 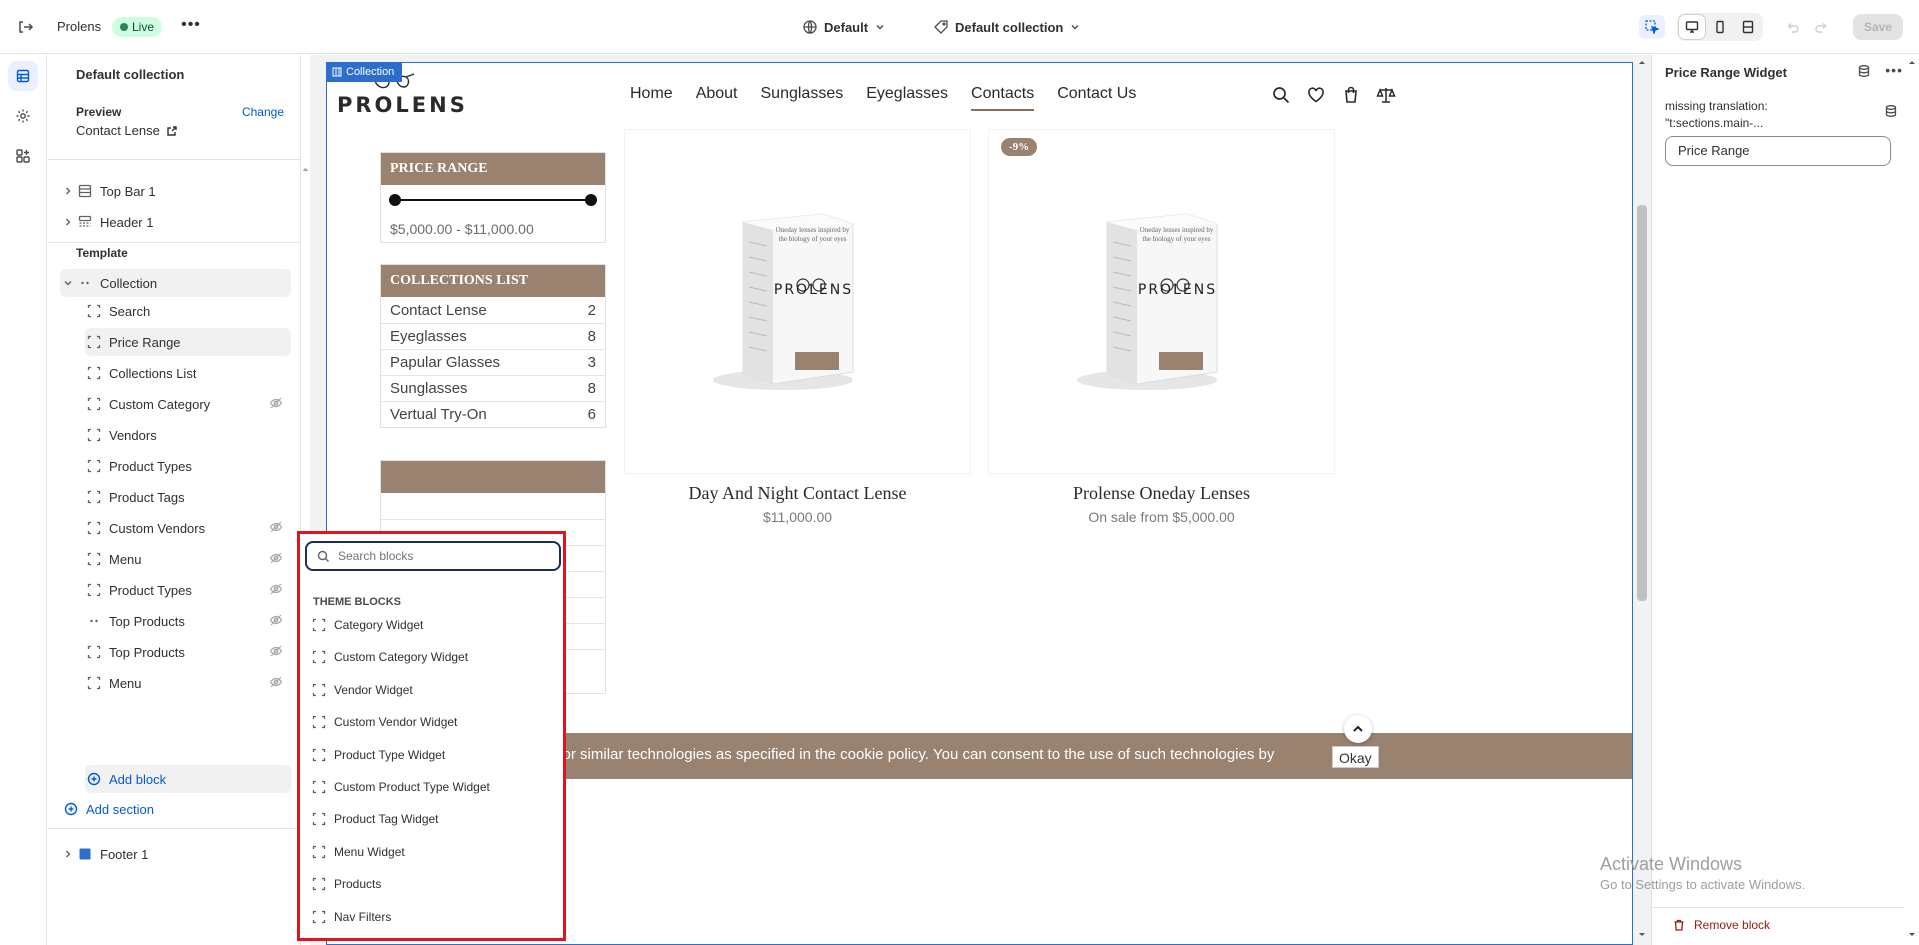 What do you see at coordinates (493, 336) in the screenshot?
I see `collection-list-item: Eyeglasses 8` at bounding box center [493, 336].